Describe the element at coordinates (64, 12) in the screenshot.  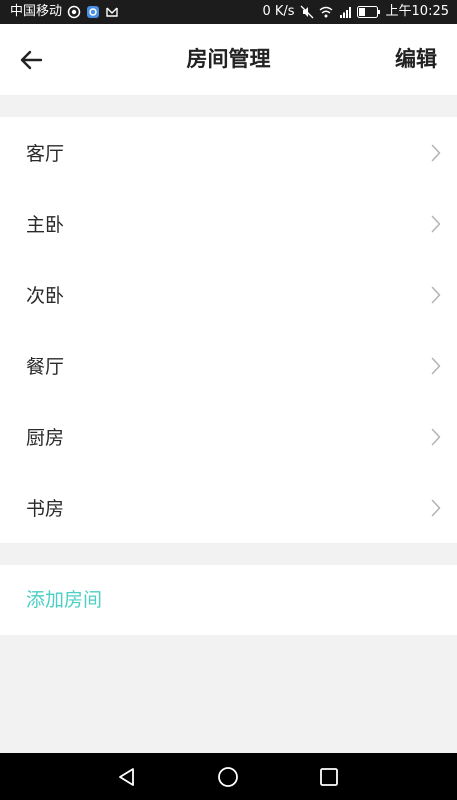
I see `status-left: 中国移动` at that location.